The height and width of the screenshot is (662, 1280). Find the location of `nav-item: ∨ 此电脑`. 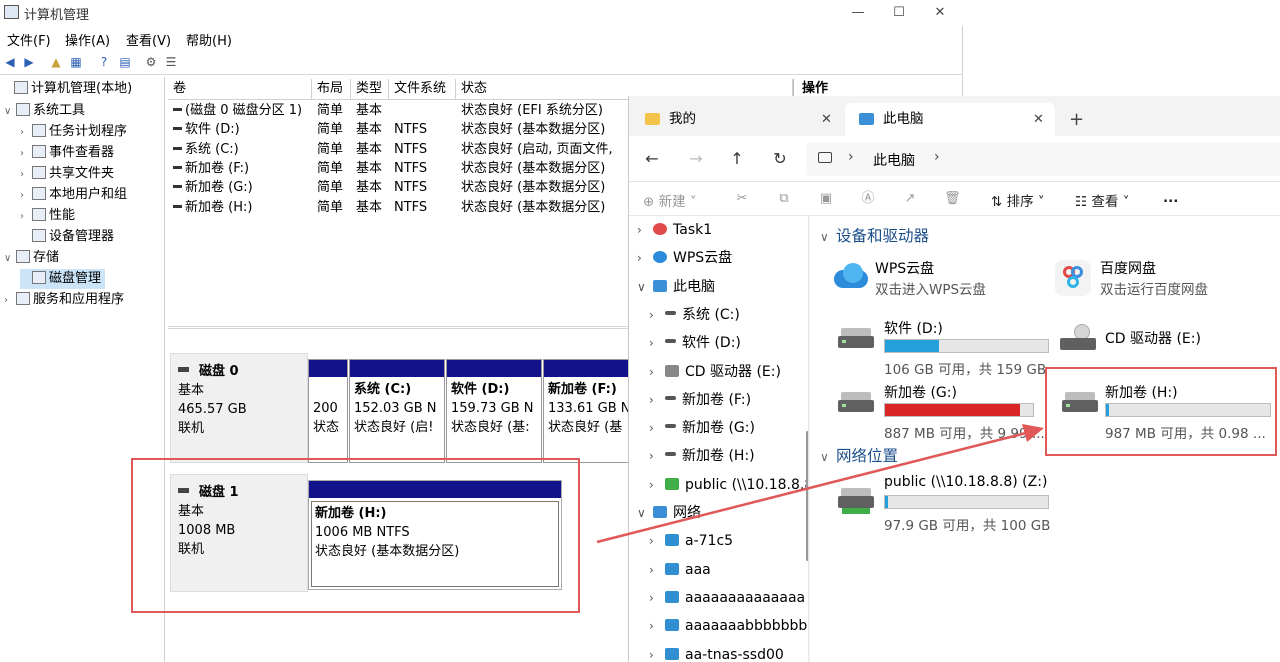

nav-item: ∨ 此电脑 is located at coordinates (676, 287).